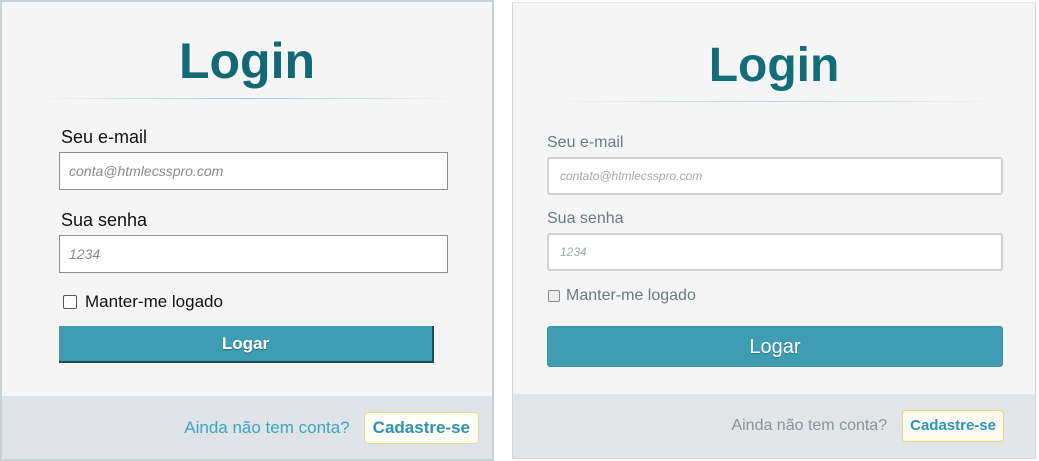 This screenshot has height=461, width=1039. What do you see at coordinates (253, 171) in the screenshot?
I see `email-field: conta@htmlecsspro.com` at bounding box center [253, 171].